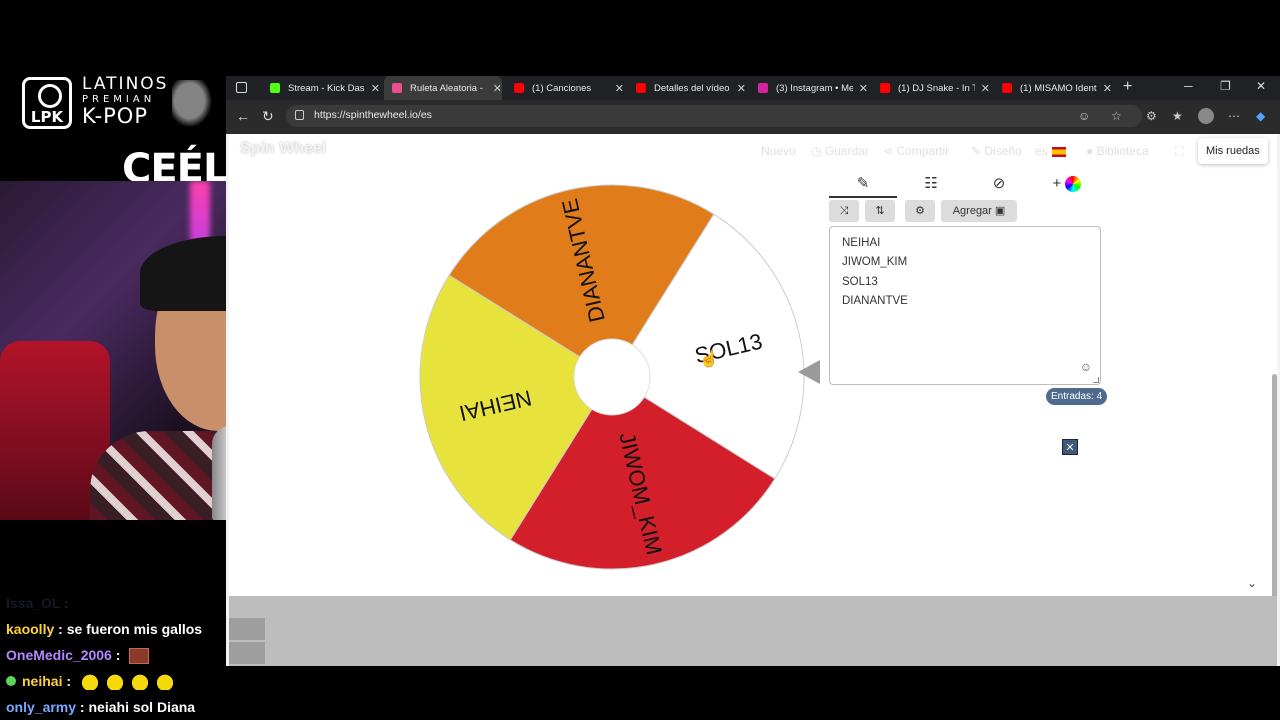 The image size is (1280, 720). Describe the element at coordinates (1179, 151) in the screenshot. I see `fullscreen-icon: ⛶` at that location.